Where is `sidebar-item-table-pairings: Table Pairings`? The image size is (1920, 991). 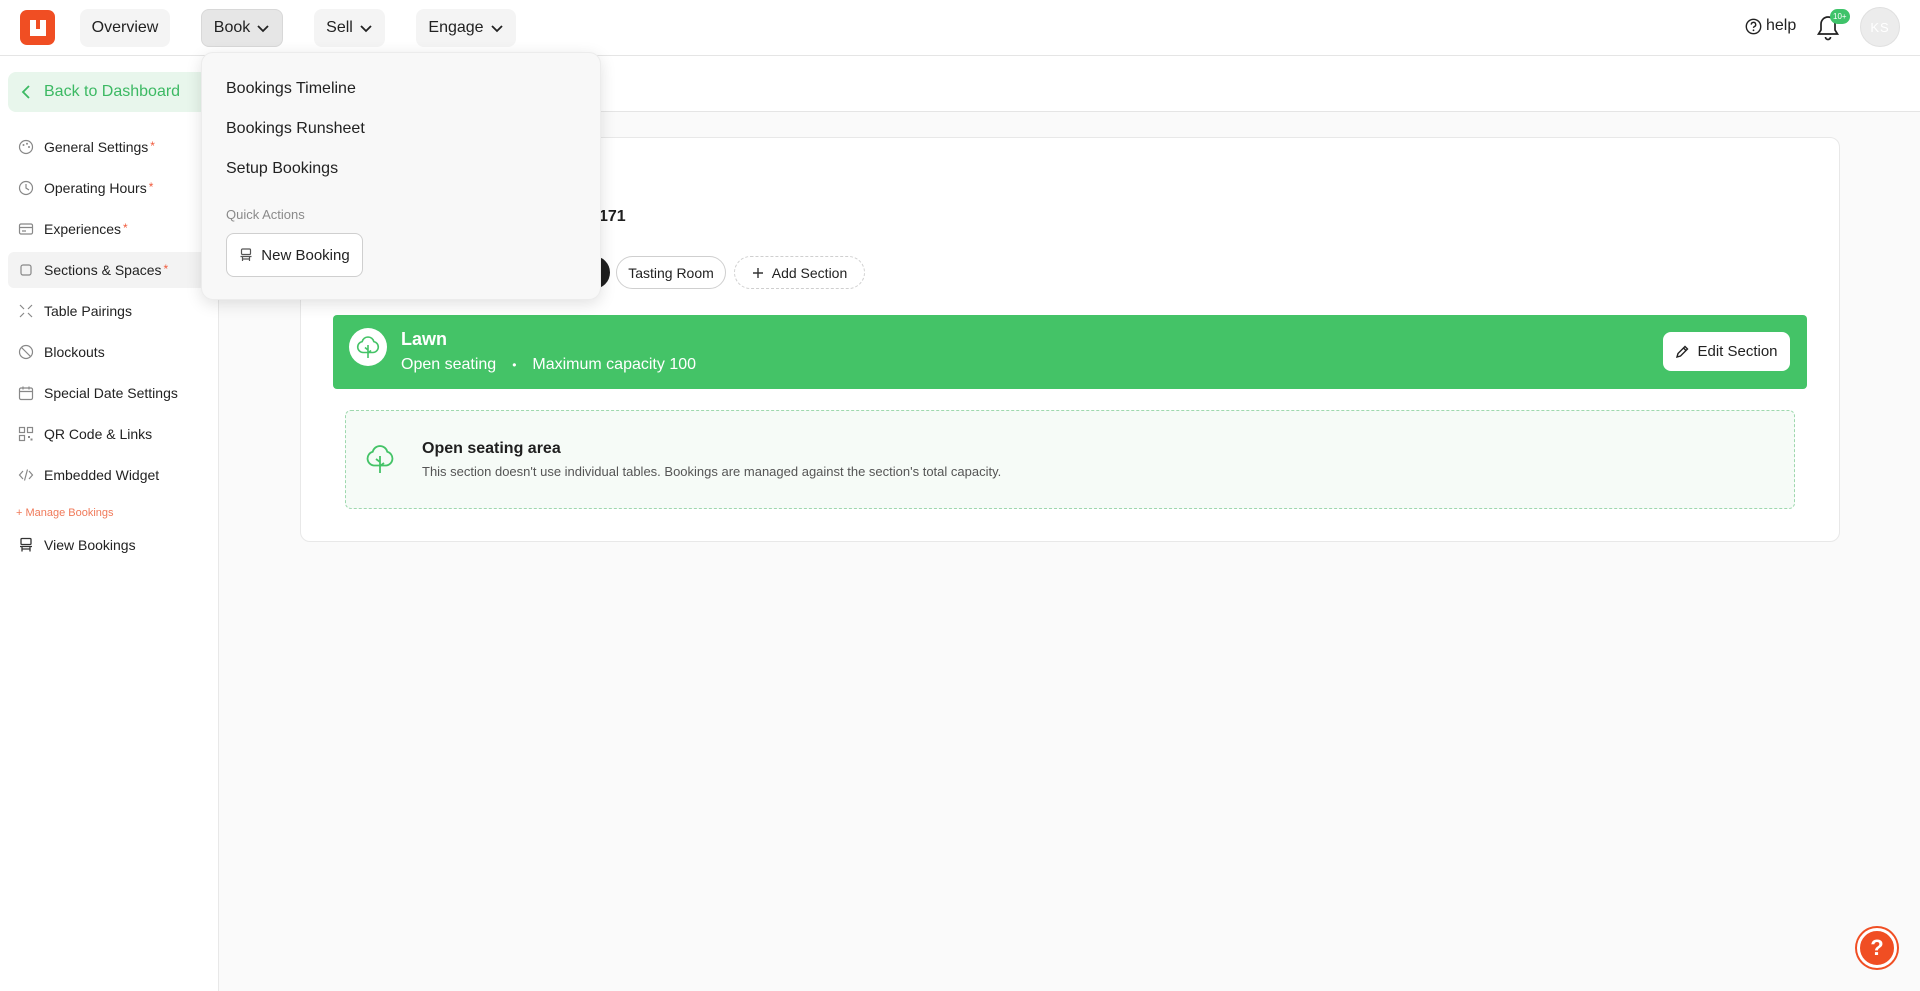 sidebar-item-table-pairings: Table Pairings is located at coordinates (108, 311).